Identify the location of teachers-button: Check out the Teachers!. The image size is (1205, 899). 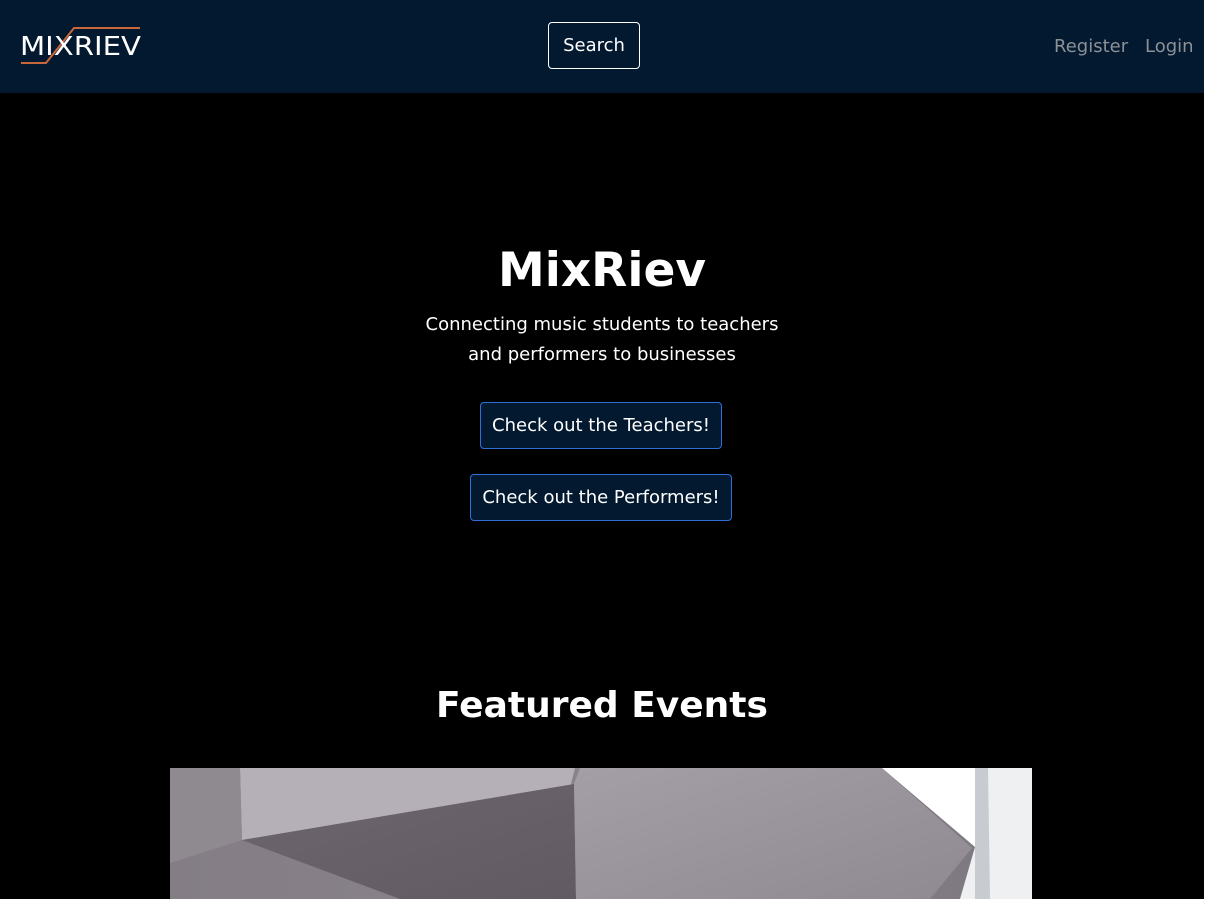
(601, 425).